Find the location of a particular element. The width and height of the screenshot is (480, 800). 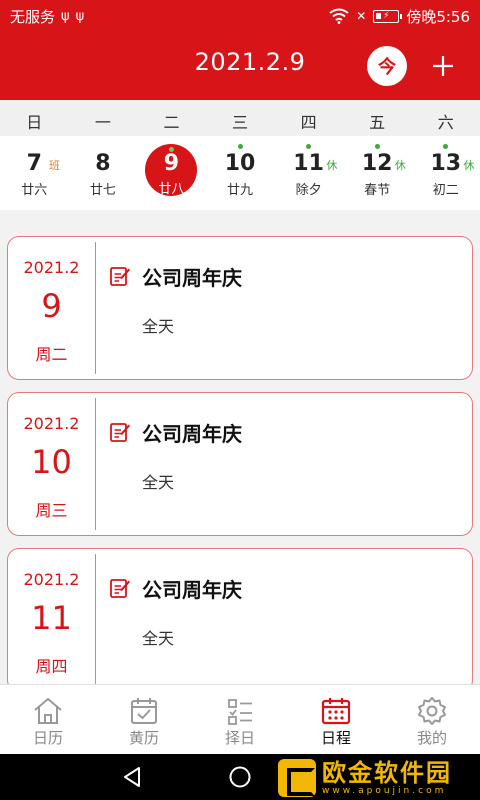

watermark-url: www.apoujin.com is located at coordinates (384, 791).